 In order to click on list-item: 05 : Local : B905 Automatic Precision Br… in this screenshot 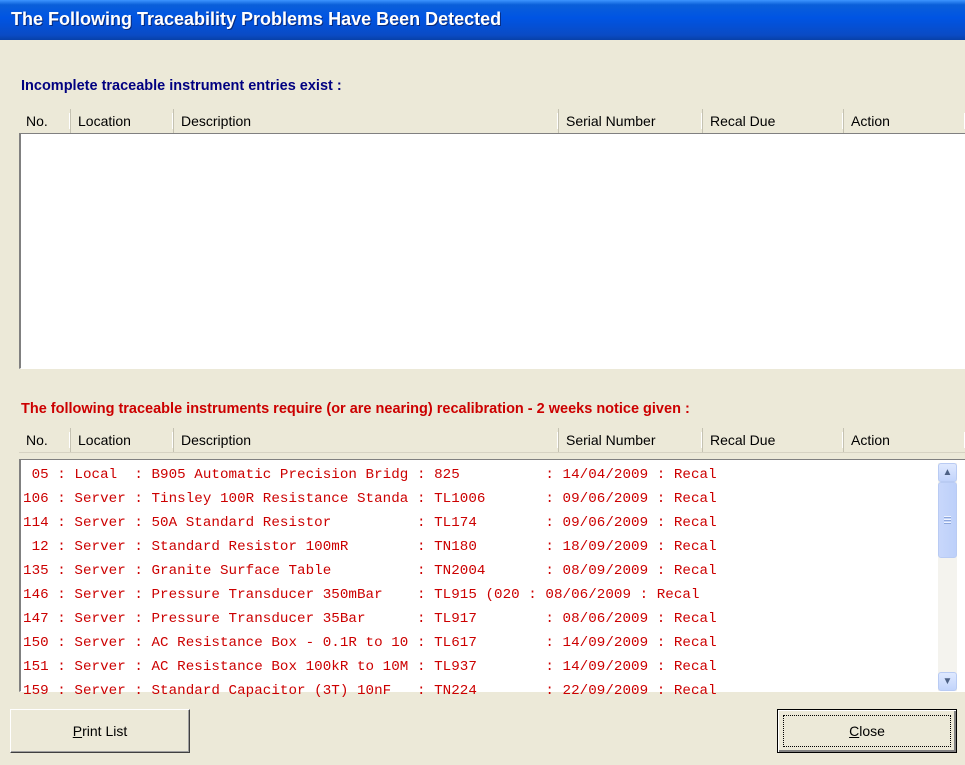, I will do `click(481, 475)`.